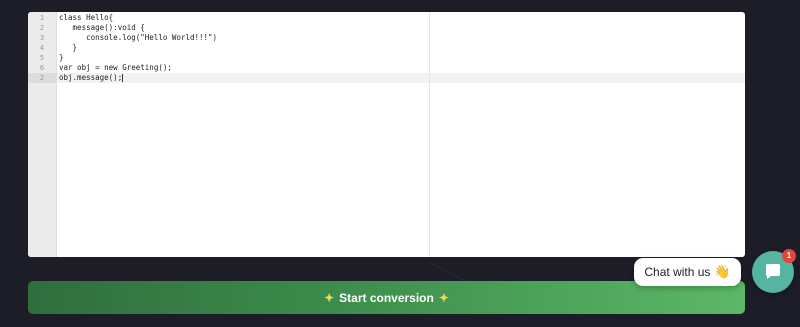 The image size is (800, 327). I want to click on chat-prompt-bubble: Chat with us 👋, so click(687, 272).